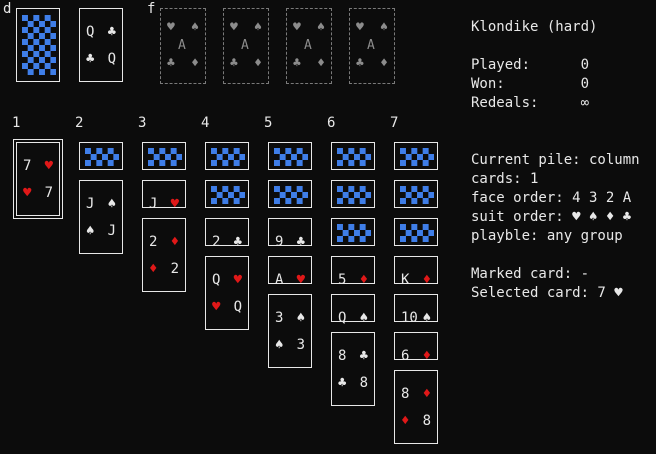 The image size is (656, 454). What do you see at coordinates (279, 318) in the screenshot?
I see `card-rank: 3` at bounding box center [279, 318].